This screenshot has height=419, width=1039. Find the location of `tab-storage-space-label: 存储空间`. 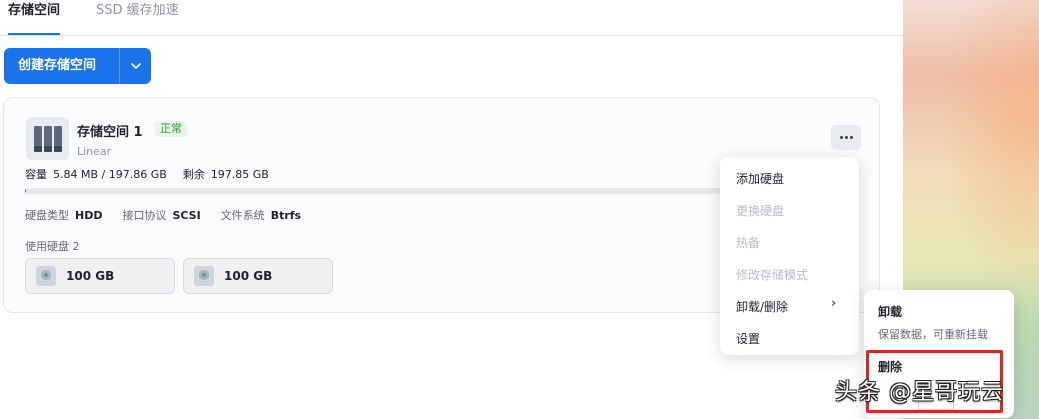

tab-storage-space-label: 存储空间 is located at coordinates (34, 10).